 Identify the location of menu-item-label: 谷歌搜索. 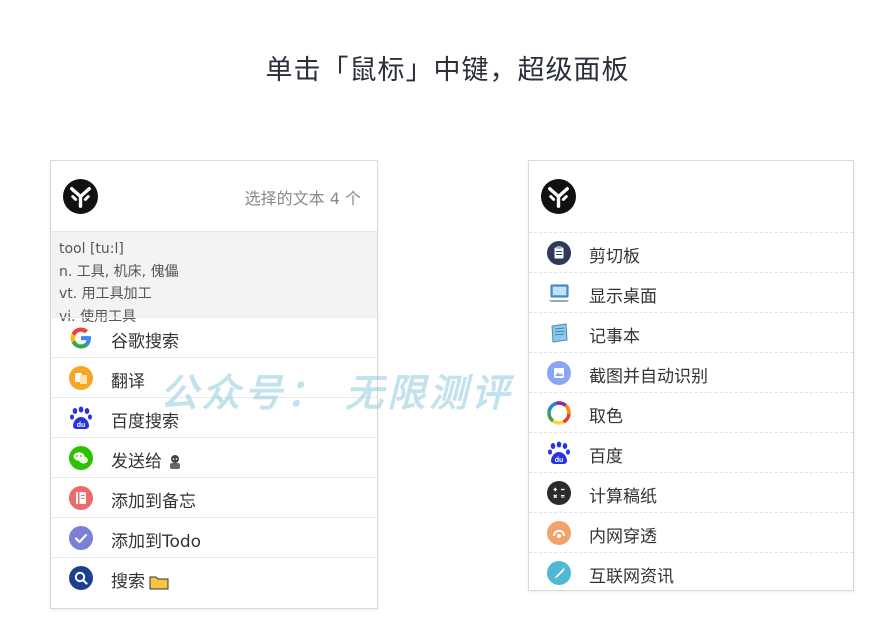
(145, 342).